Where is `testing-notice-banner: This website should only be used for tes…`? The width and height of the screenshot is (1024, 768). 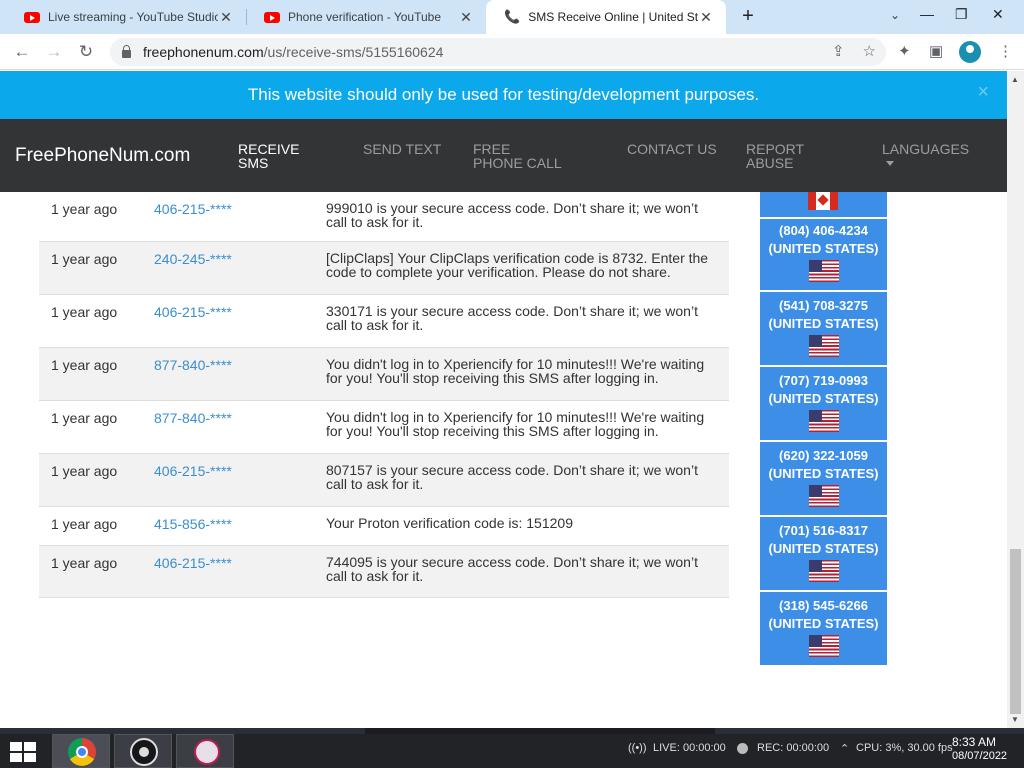 testing-notice-banner: This website should only be used for tes… is located at coordinates (503, 95).